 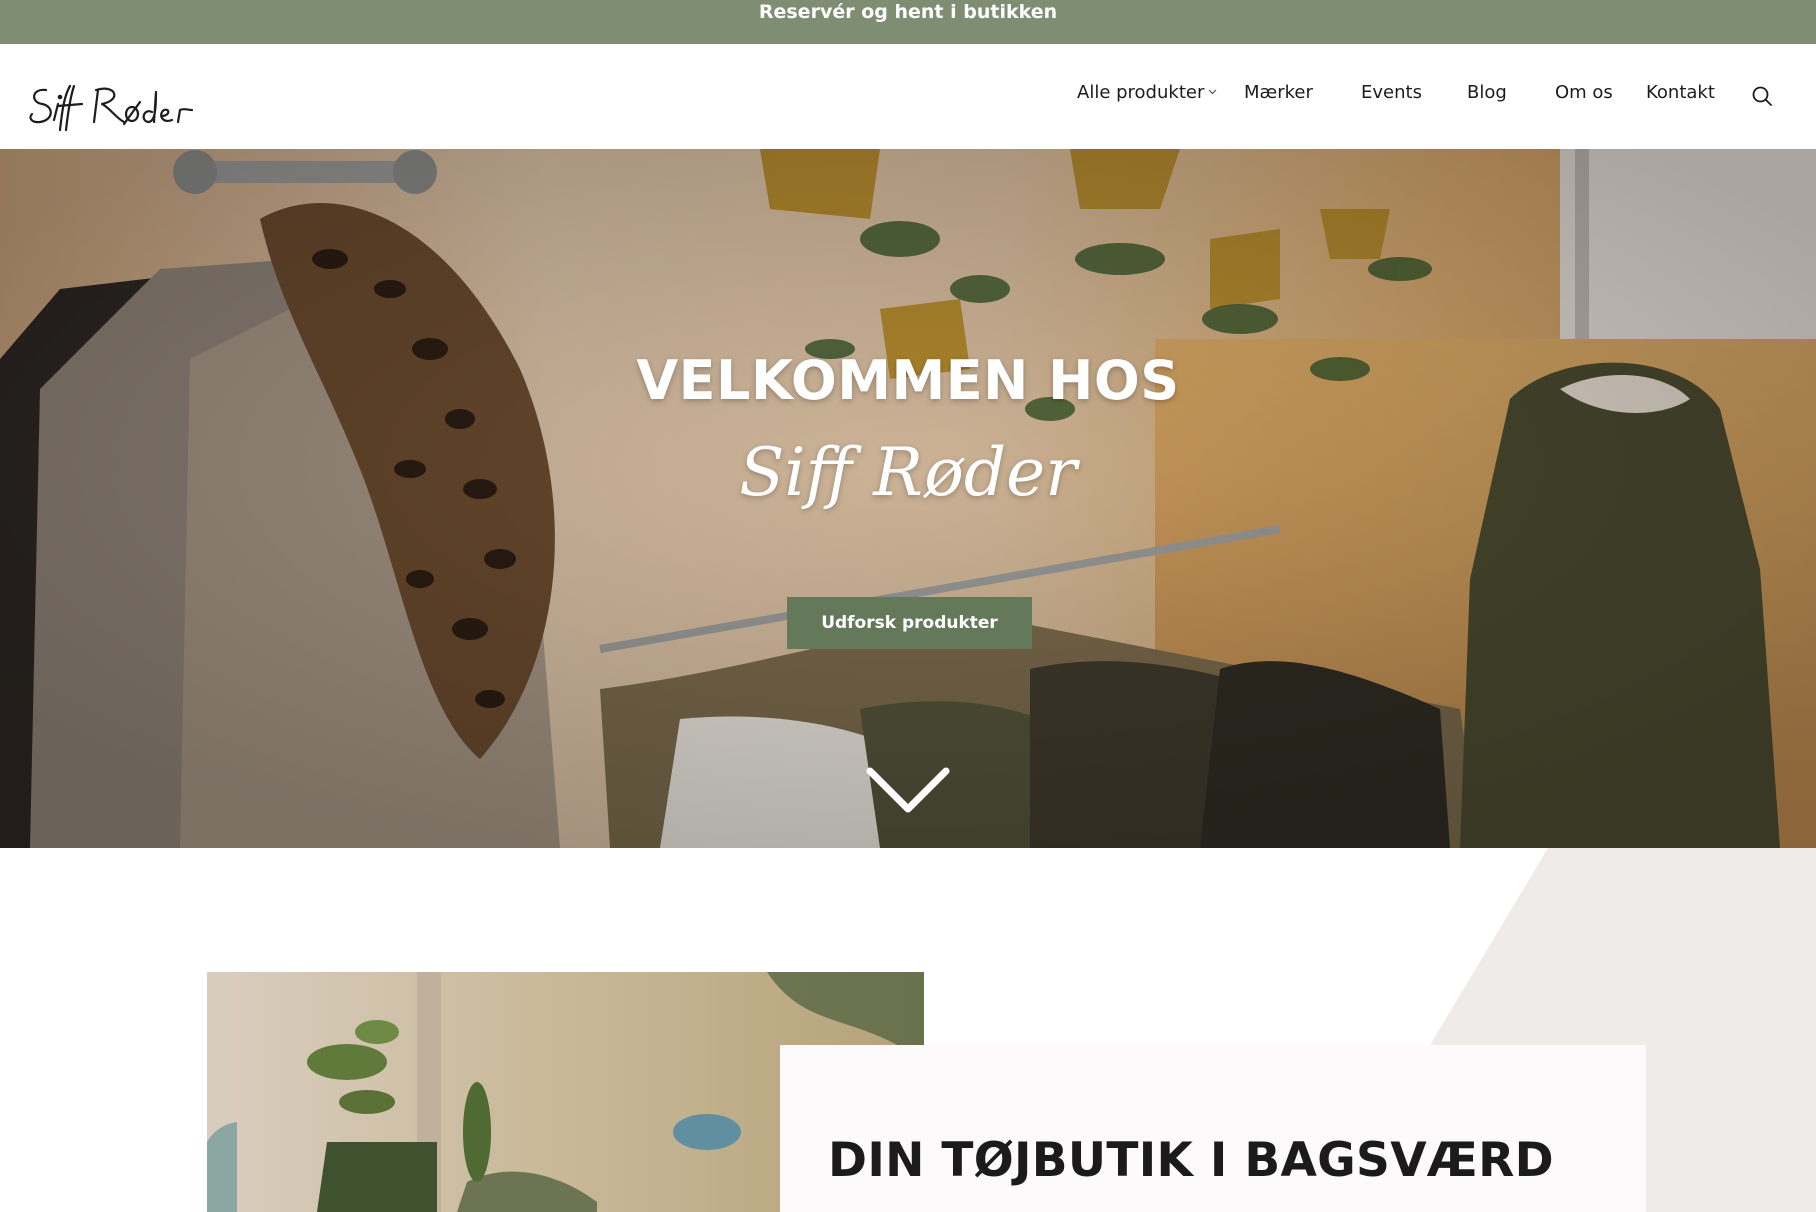 What do you see at coordinates (908, 472) in the screenshot?
I see `hero-script-logo: Siff Røder` at bounding box center [908, 472].